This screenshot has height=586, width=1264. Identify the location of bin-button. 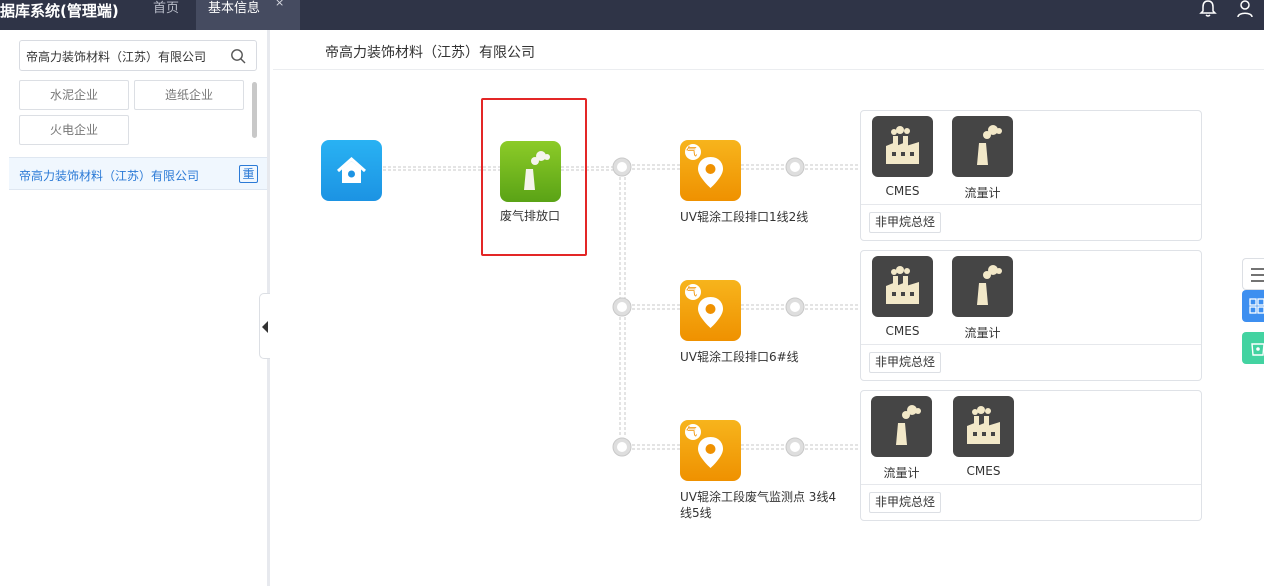
(1253, 348).